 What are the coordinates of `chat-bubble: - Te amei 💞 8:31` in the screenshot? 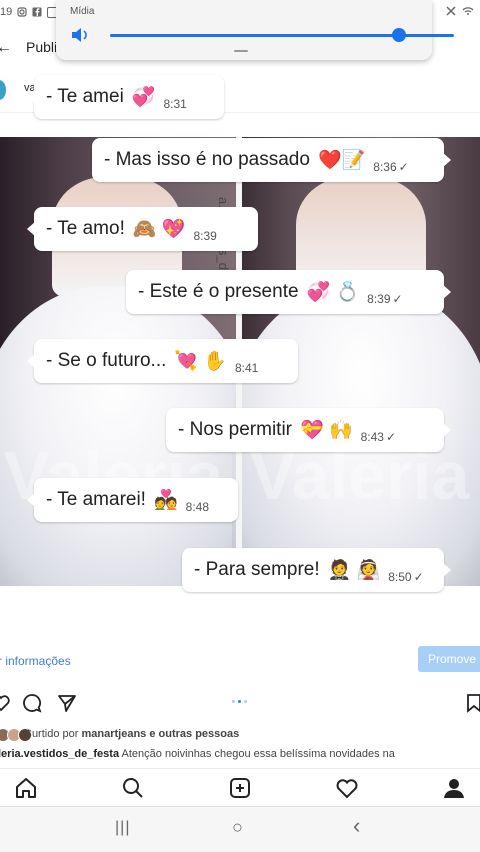 It's located at (125, 97).